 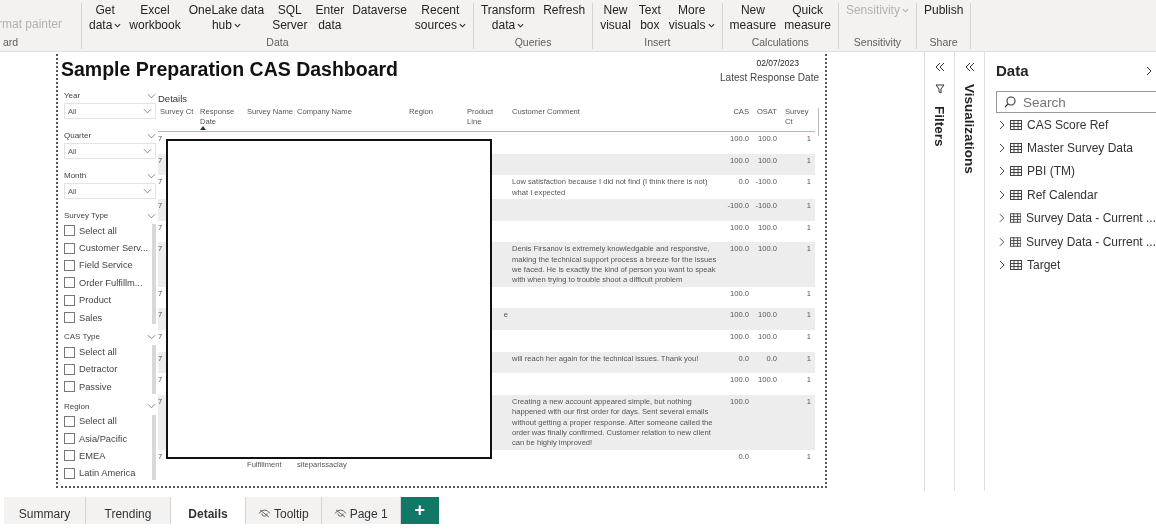 What do you see at coordinates (1076, 102) in the screenshot?
I see `search-field: Search` at bounding box center [1076, 102].